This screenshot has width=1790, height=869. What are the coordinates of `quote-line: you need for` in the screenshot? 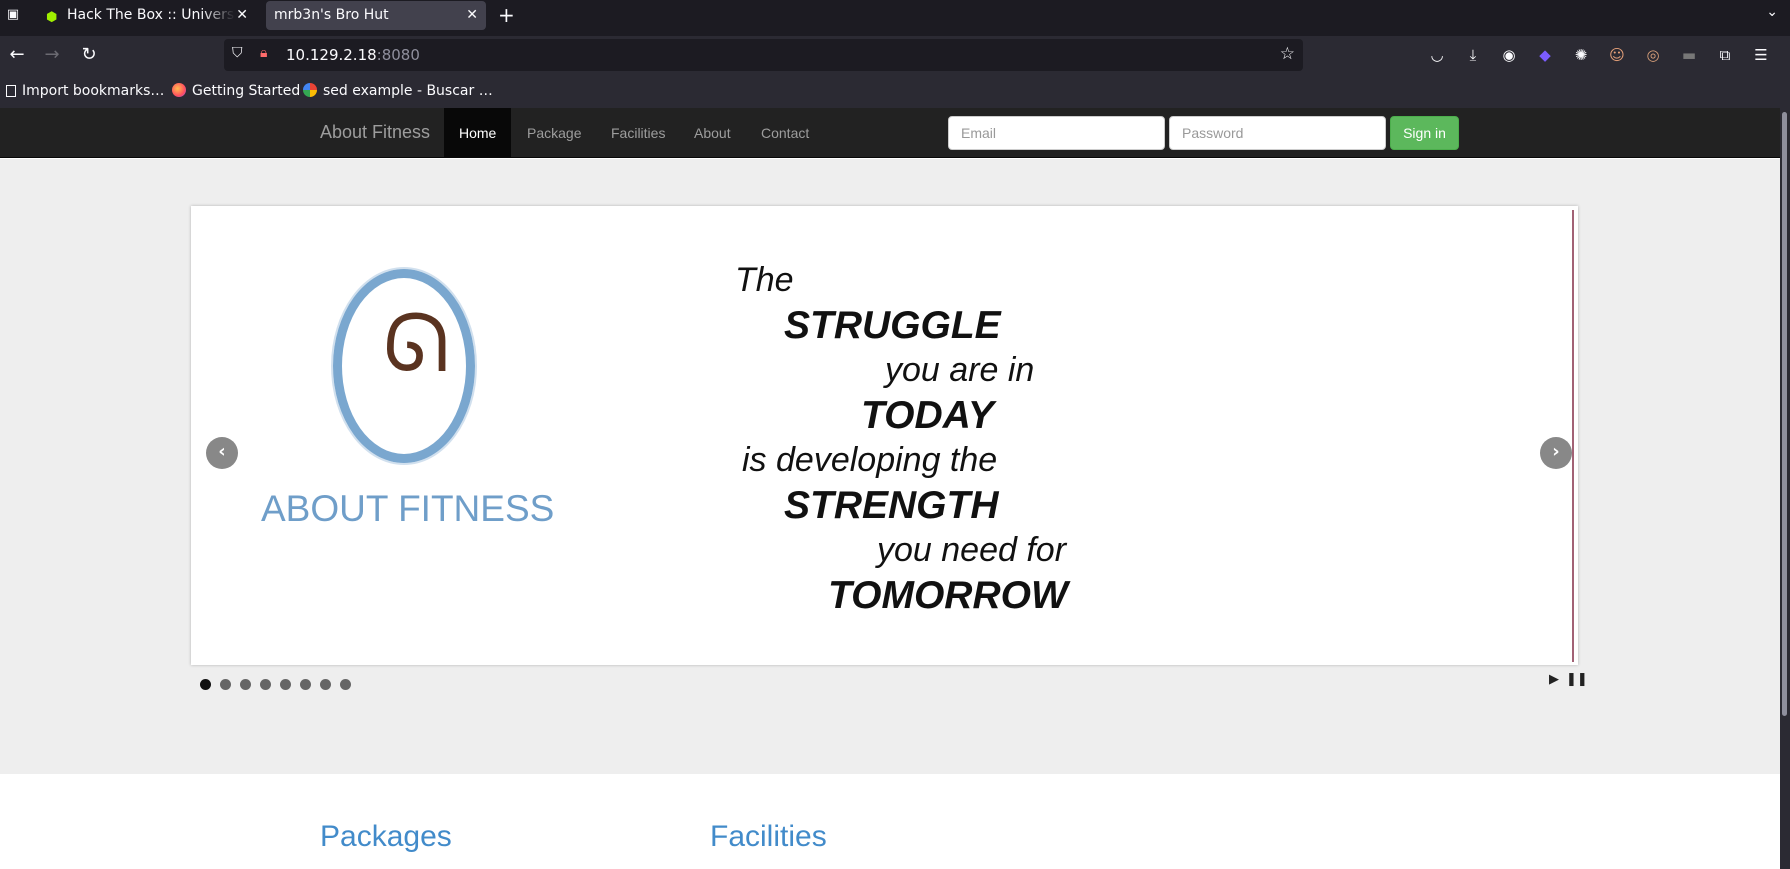 It's located at (972, 550).